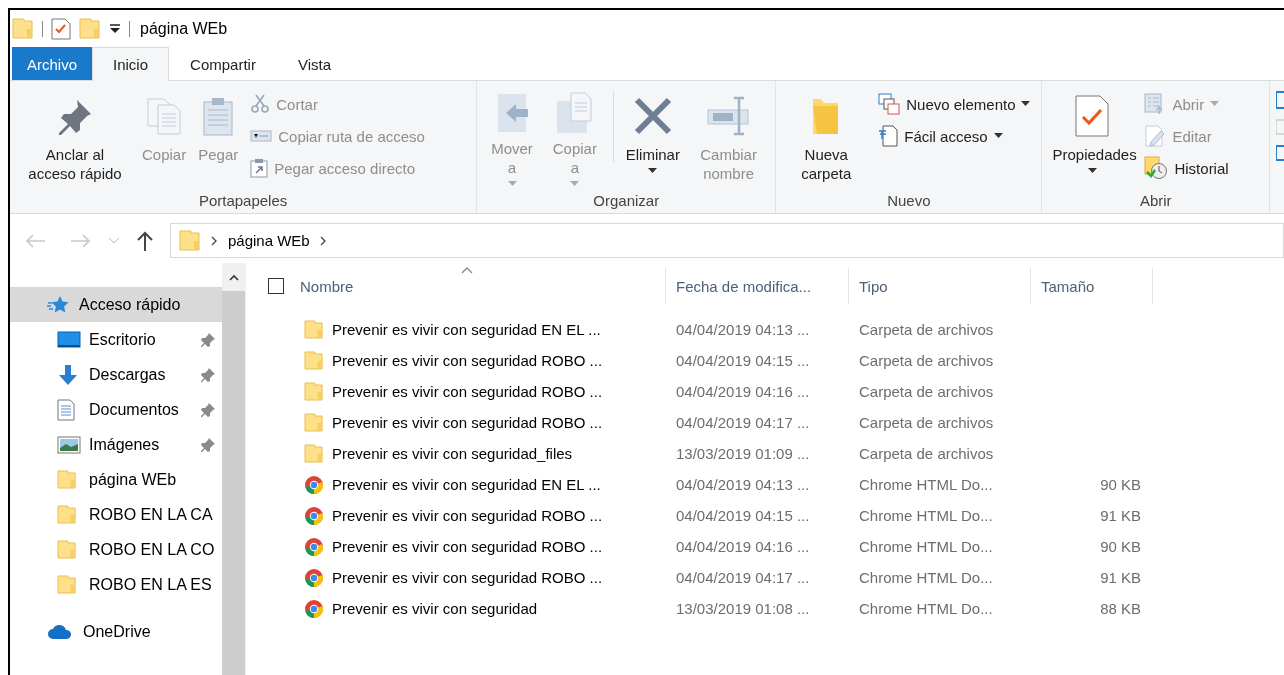 Image resolution: width=1284 pixels, height=675 pixels. What do you see at coordinates (69, 339) in the screenshot?
I see `desktop-icon` at bounding box center [69, 339].